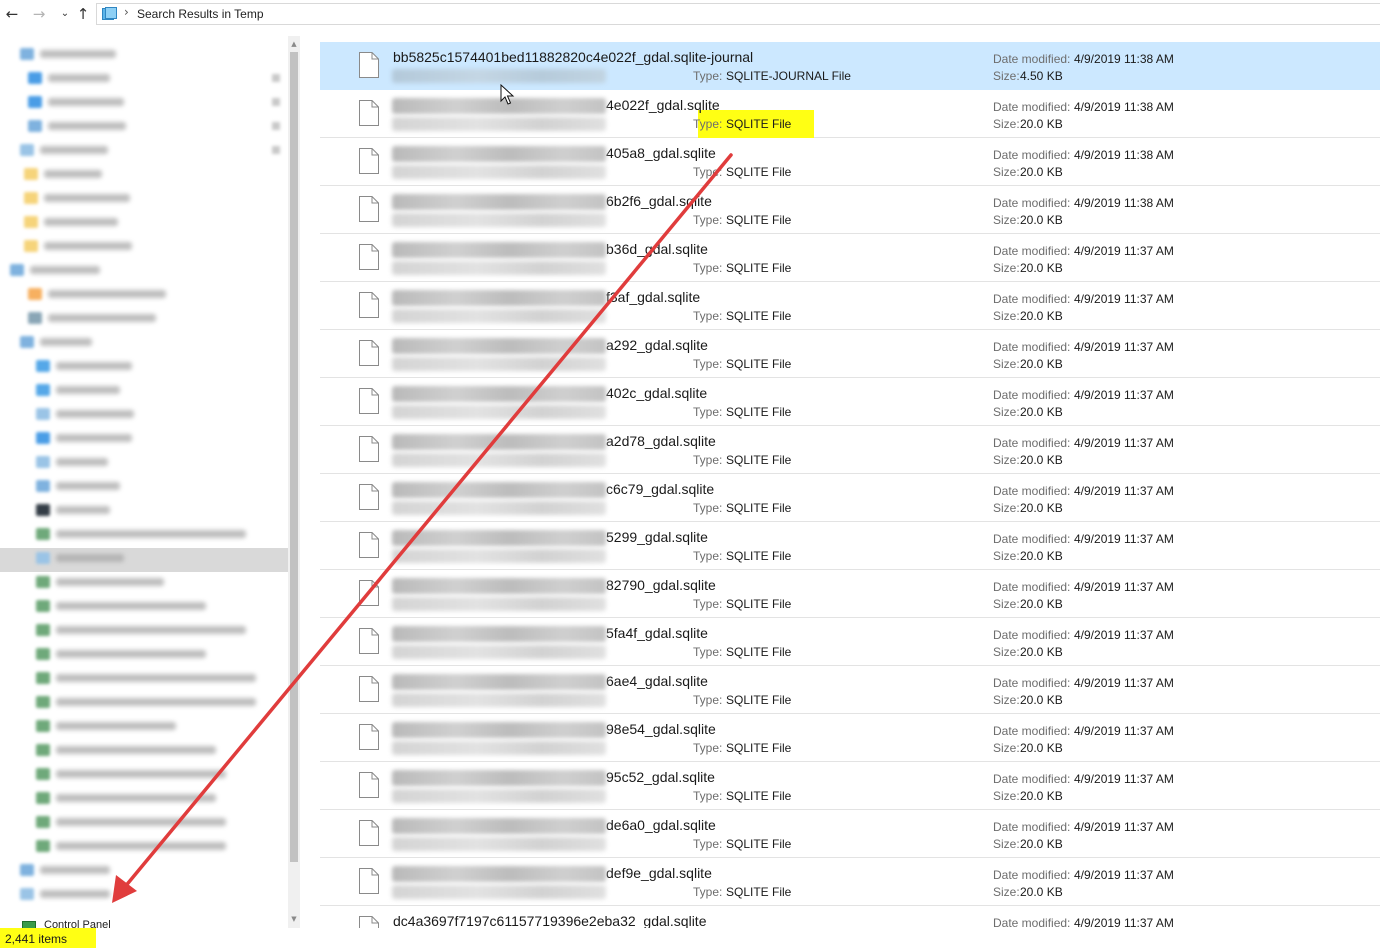 This screenshot has width=1380, height=950. Describe the element at coordinates (659, 873) in the screenshot. I see `file-name: def9e_gdal.sqlite` at that location.